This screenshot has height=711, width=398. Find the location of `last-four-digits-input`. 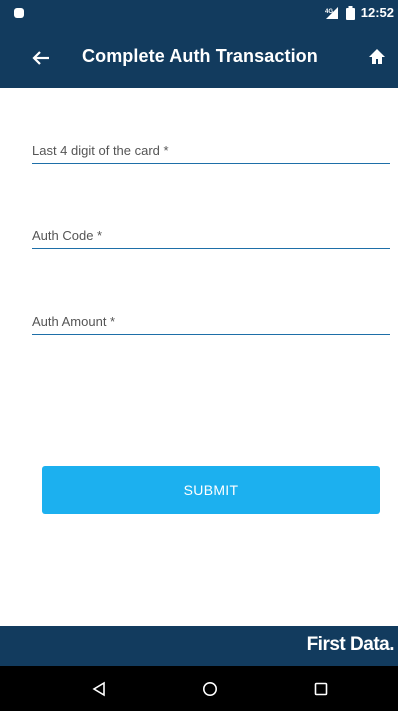

last-four-digits-input is located at coordinates (211, 150).